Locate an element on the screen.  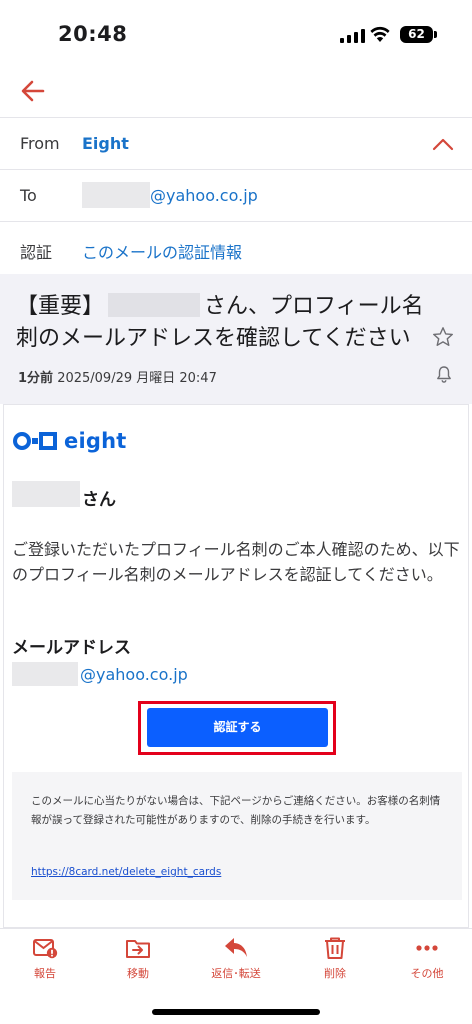
chevron-up-icon is located at coordinates (443, 144).